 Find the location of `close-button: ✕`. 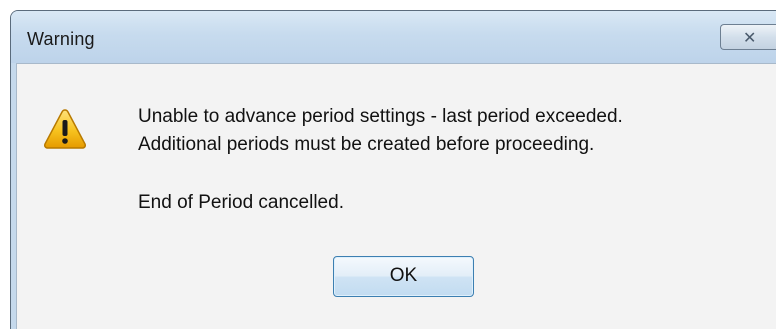

close-button: ✕ is located at coordinates (748, 37).